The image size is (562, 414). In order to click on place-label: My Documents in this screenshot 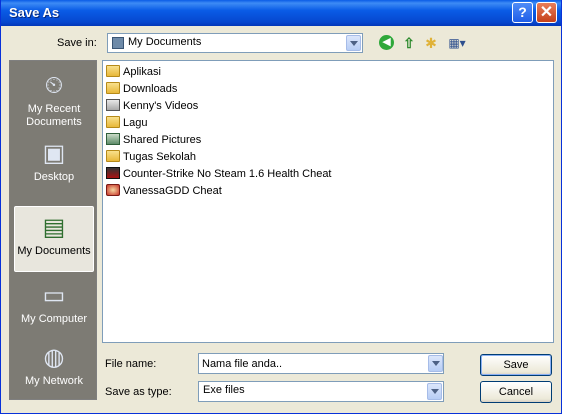, I will do `click(54, 251)`.